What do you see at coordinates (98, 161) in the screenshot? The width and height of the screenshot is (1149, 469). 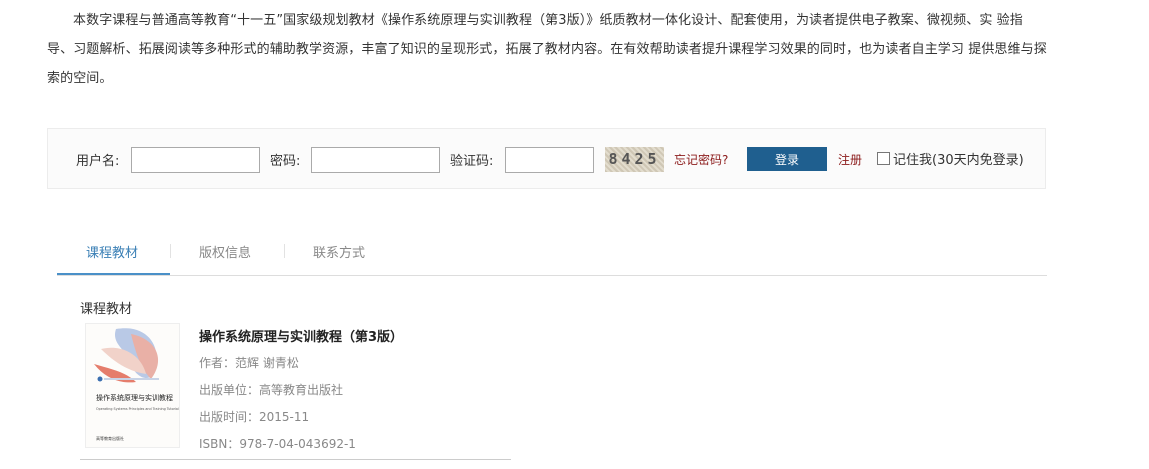 I see `username-label: 用户名:` at bounding box center [98, 161].